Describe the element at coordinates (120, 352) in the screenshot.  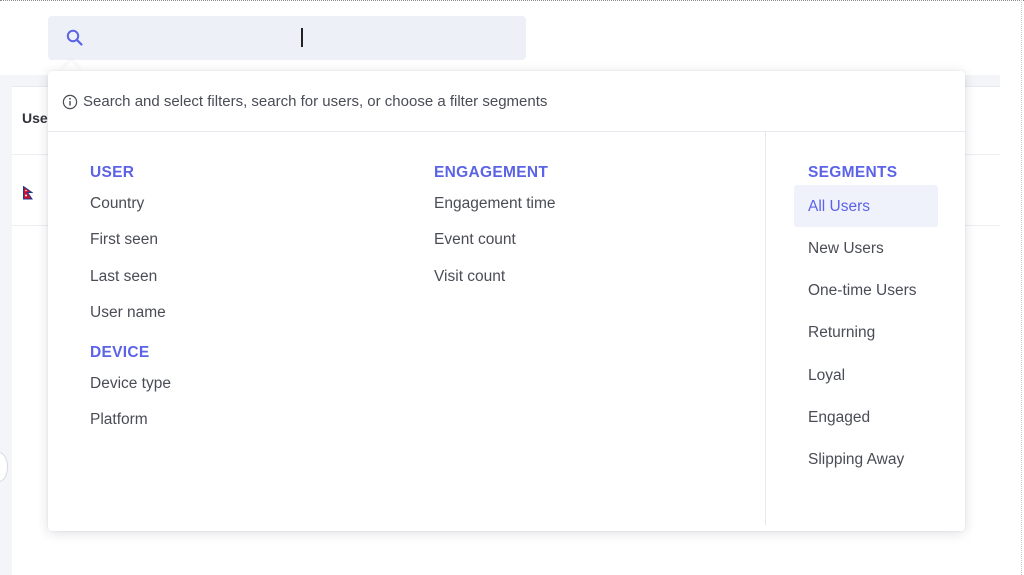
I see `section-title-device: DEVICE` at that location.